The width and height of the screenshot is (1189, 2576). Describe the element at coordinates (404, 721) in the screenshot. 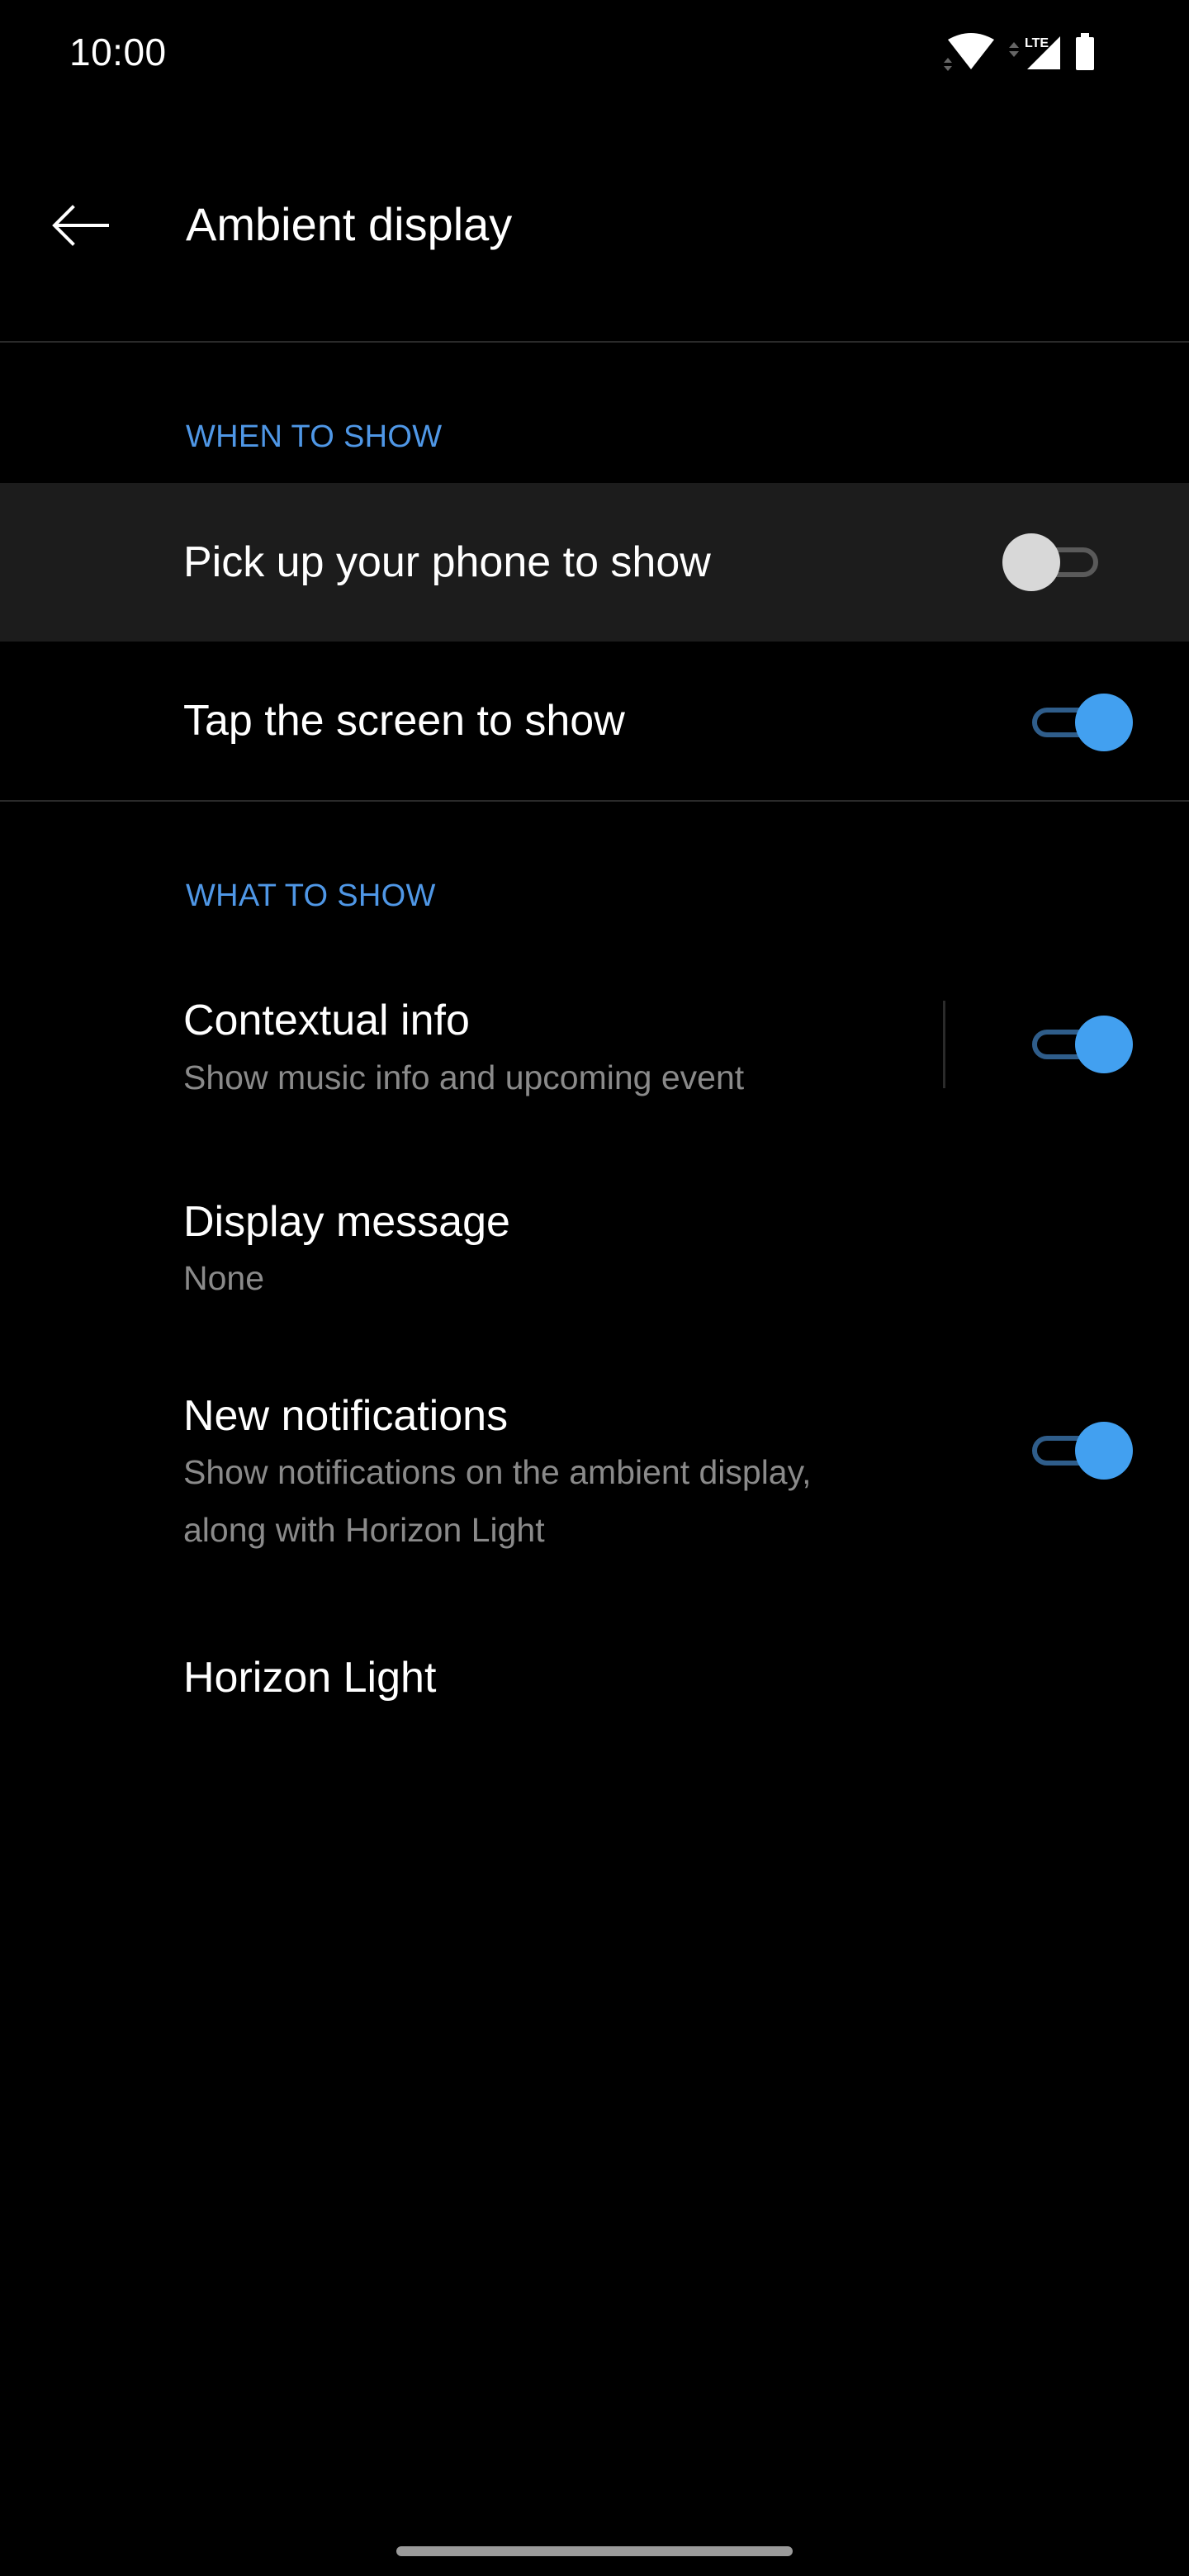

I see `setting-title: Tap the screen to show` at that location.